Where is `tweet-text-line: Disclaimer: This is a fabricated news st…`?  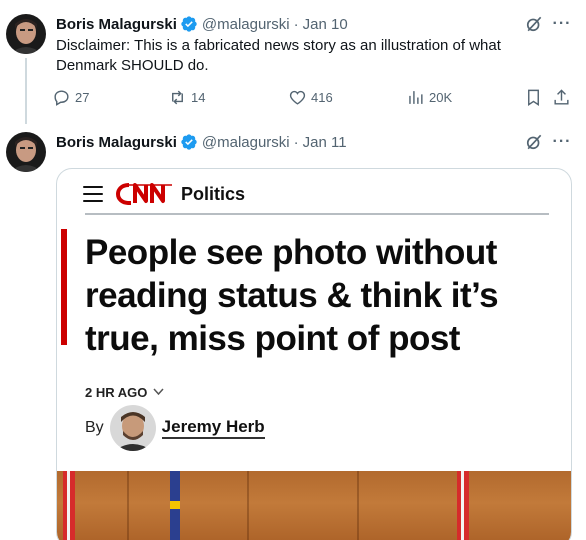
tweet-text-line: Disclaimer: This is a fabricated news st… is located at coordinates (278, 45).